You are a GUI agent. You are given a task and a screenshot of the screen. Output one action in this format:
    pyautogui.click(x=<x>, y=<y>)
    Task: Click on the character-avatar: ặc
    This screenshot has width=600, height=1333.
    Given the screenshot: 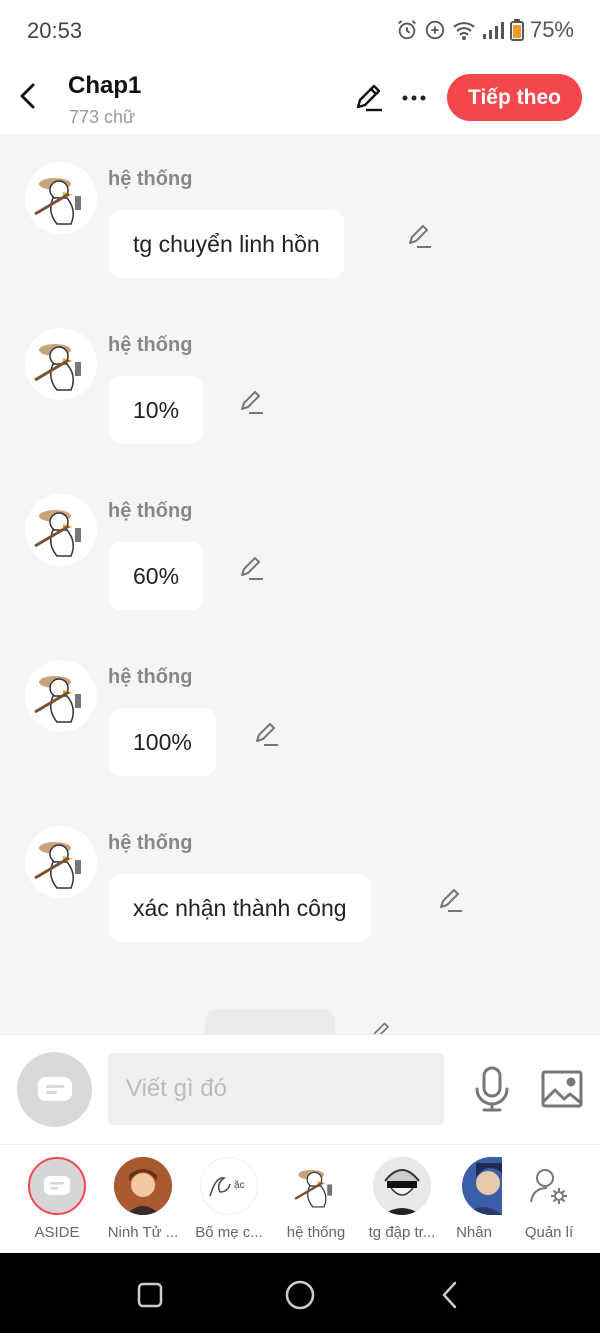 What is the action you would take?
    pyautogui.click(x=229, y=1186)
    